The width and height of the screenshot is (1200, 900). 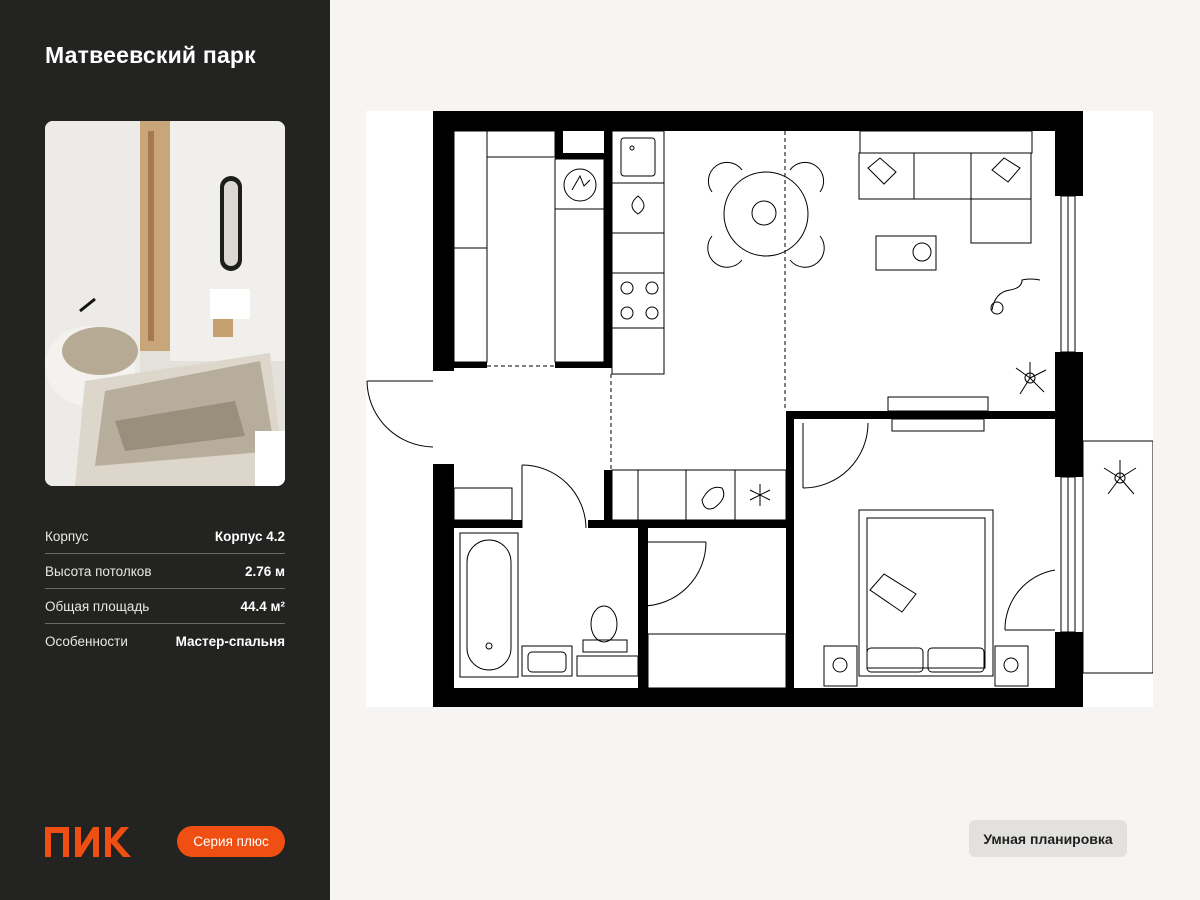 What do you see at coordinates (638, 205) in the screenshot?
I see `drop-icon` at bounding box center [638, 205].